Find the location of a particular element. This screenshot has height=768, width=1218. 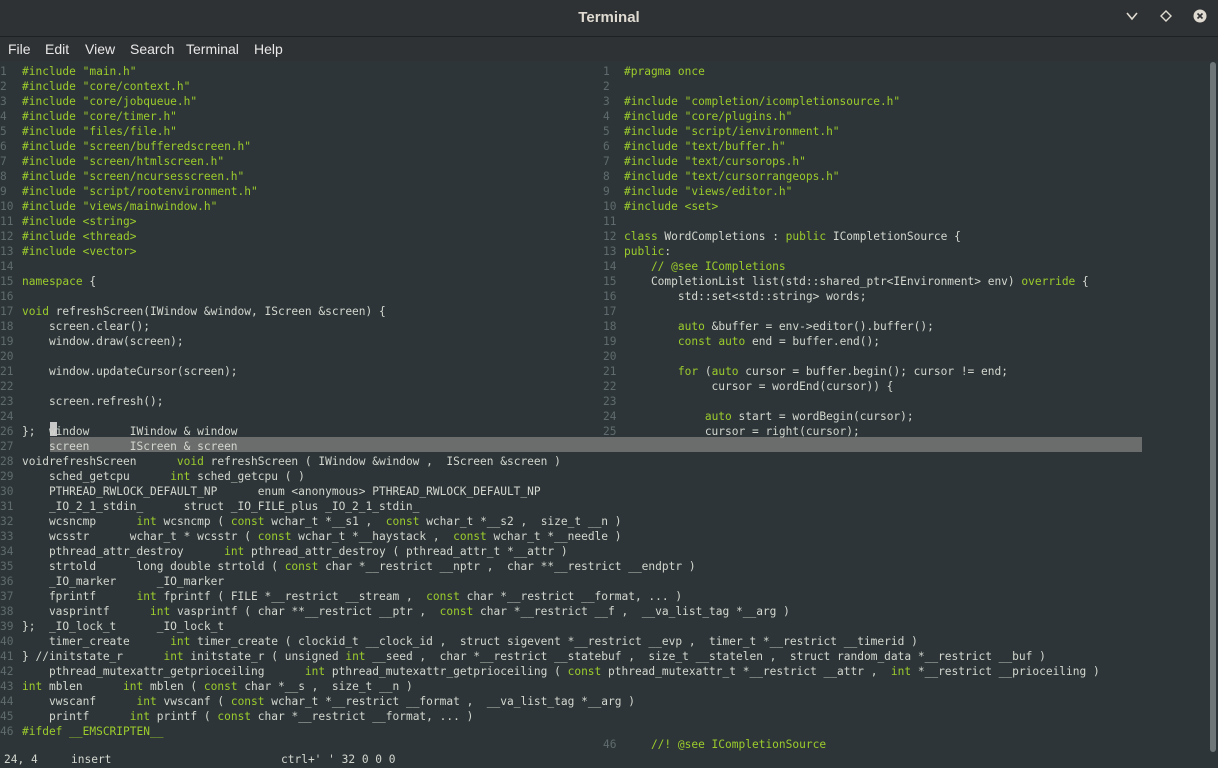

right-code-line: // @see ICompletions is located at coordinates (705, 266).